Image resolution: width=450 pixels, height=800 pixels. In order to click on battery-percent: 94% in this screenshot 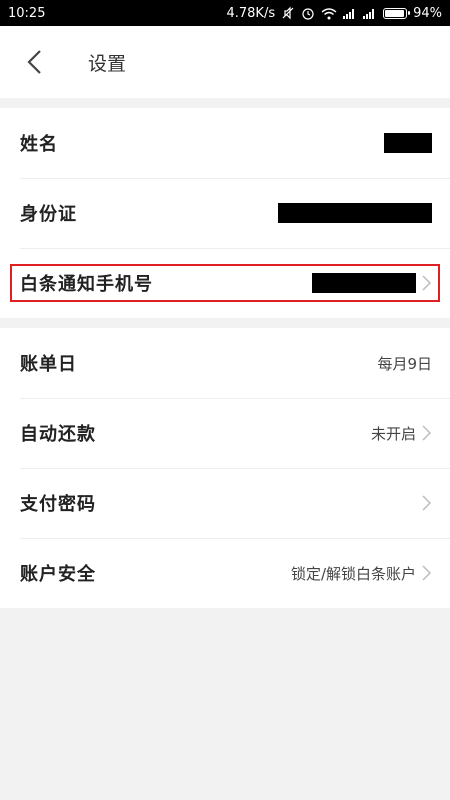, I will do `click(427, 13)`.